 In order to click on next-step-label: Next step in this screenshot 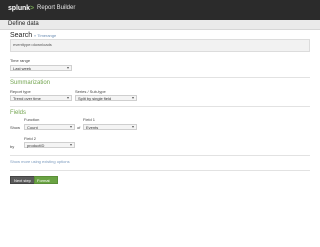, I will do `click(22, 180)`.